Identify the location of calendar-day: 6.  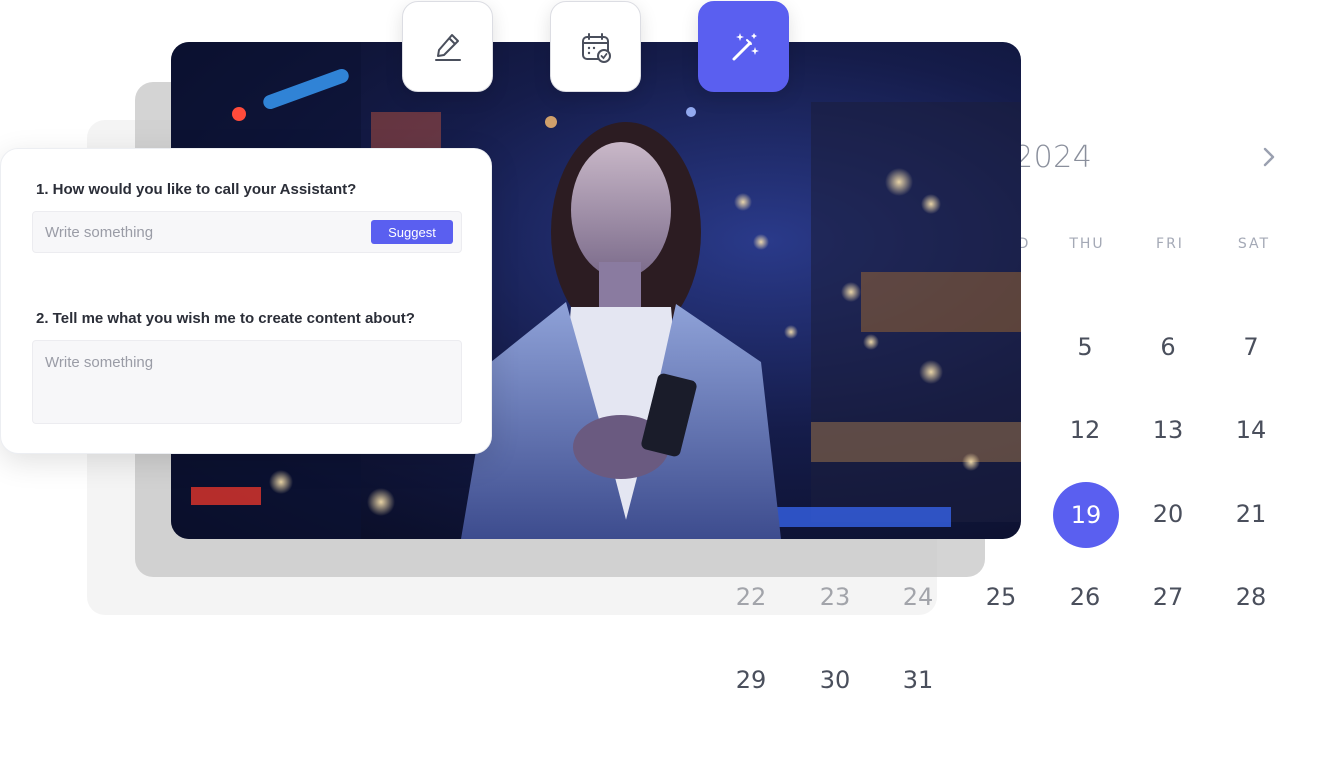
(1168, 347).